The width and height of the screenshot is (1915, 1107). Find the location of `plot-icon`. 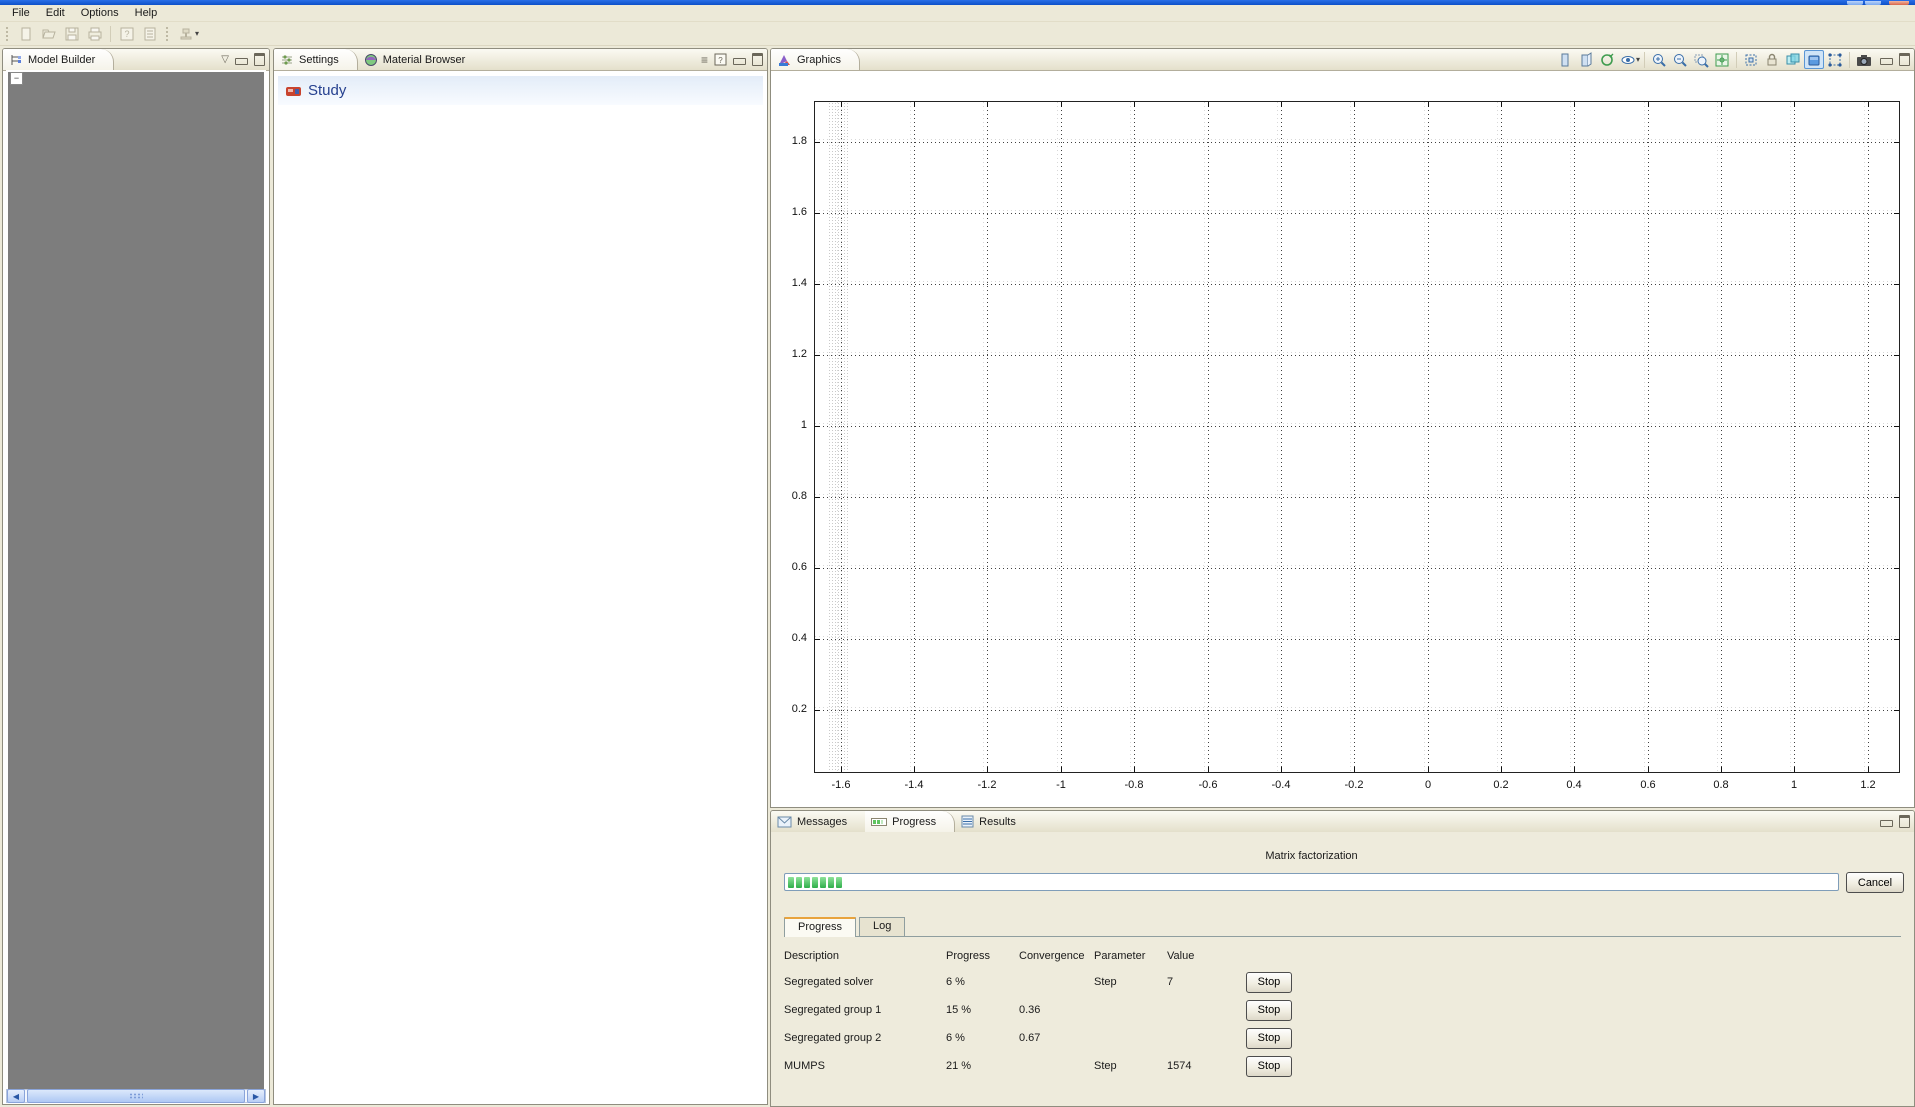

plot-icon is located at coordinates (185, 34).